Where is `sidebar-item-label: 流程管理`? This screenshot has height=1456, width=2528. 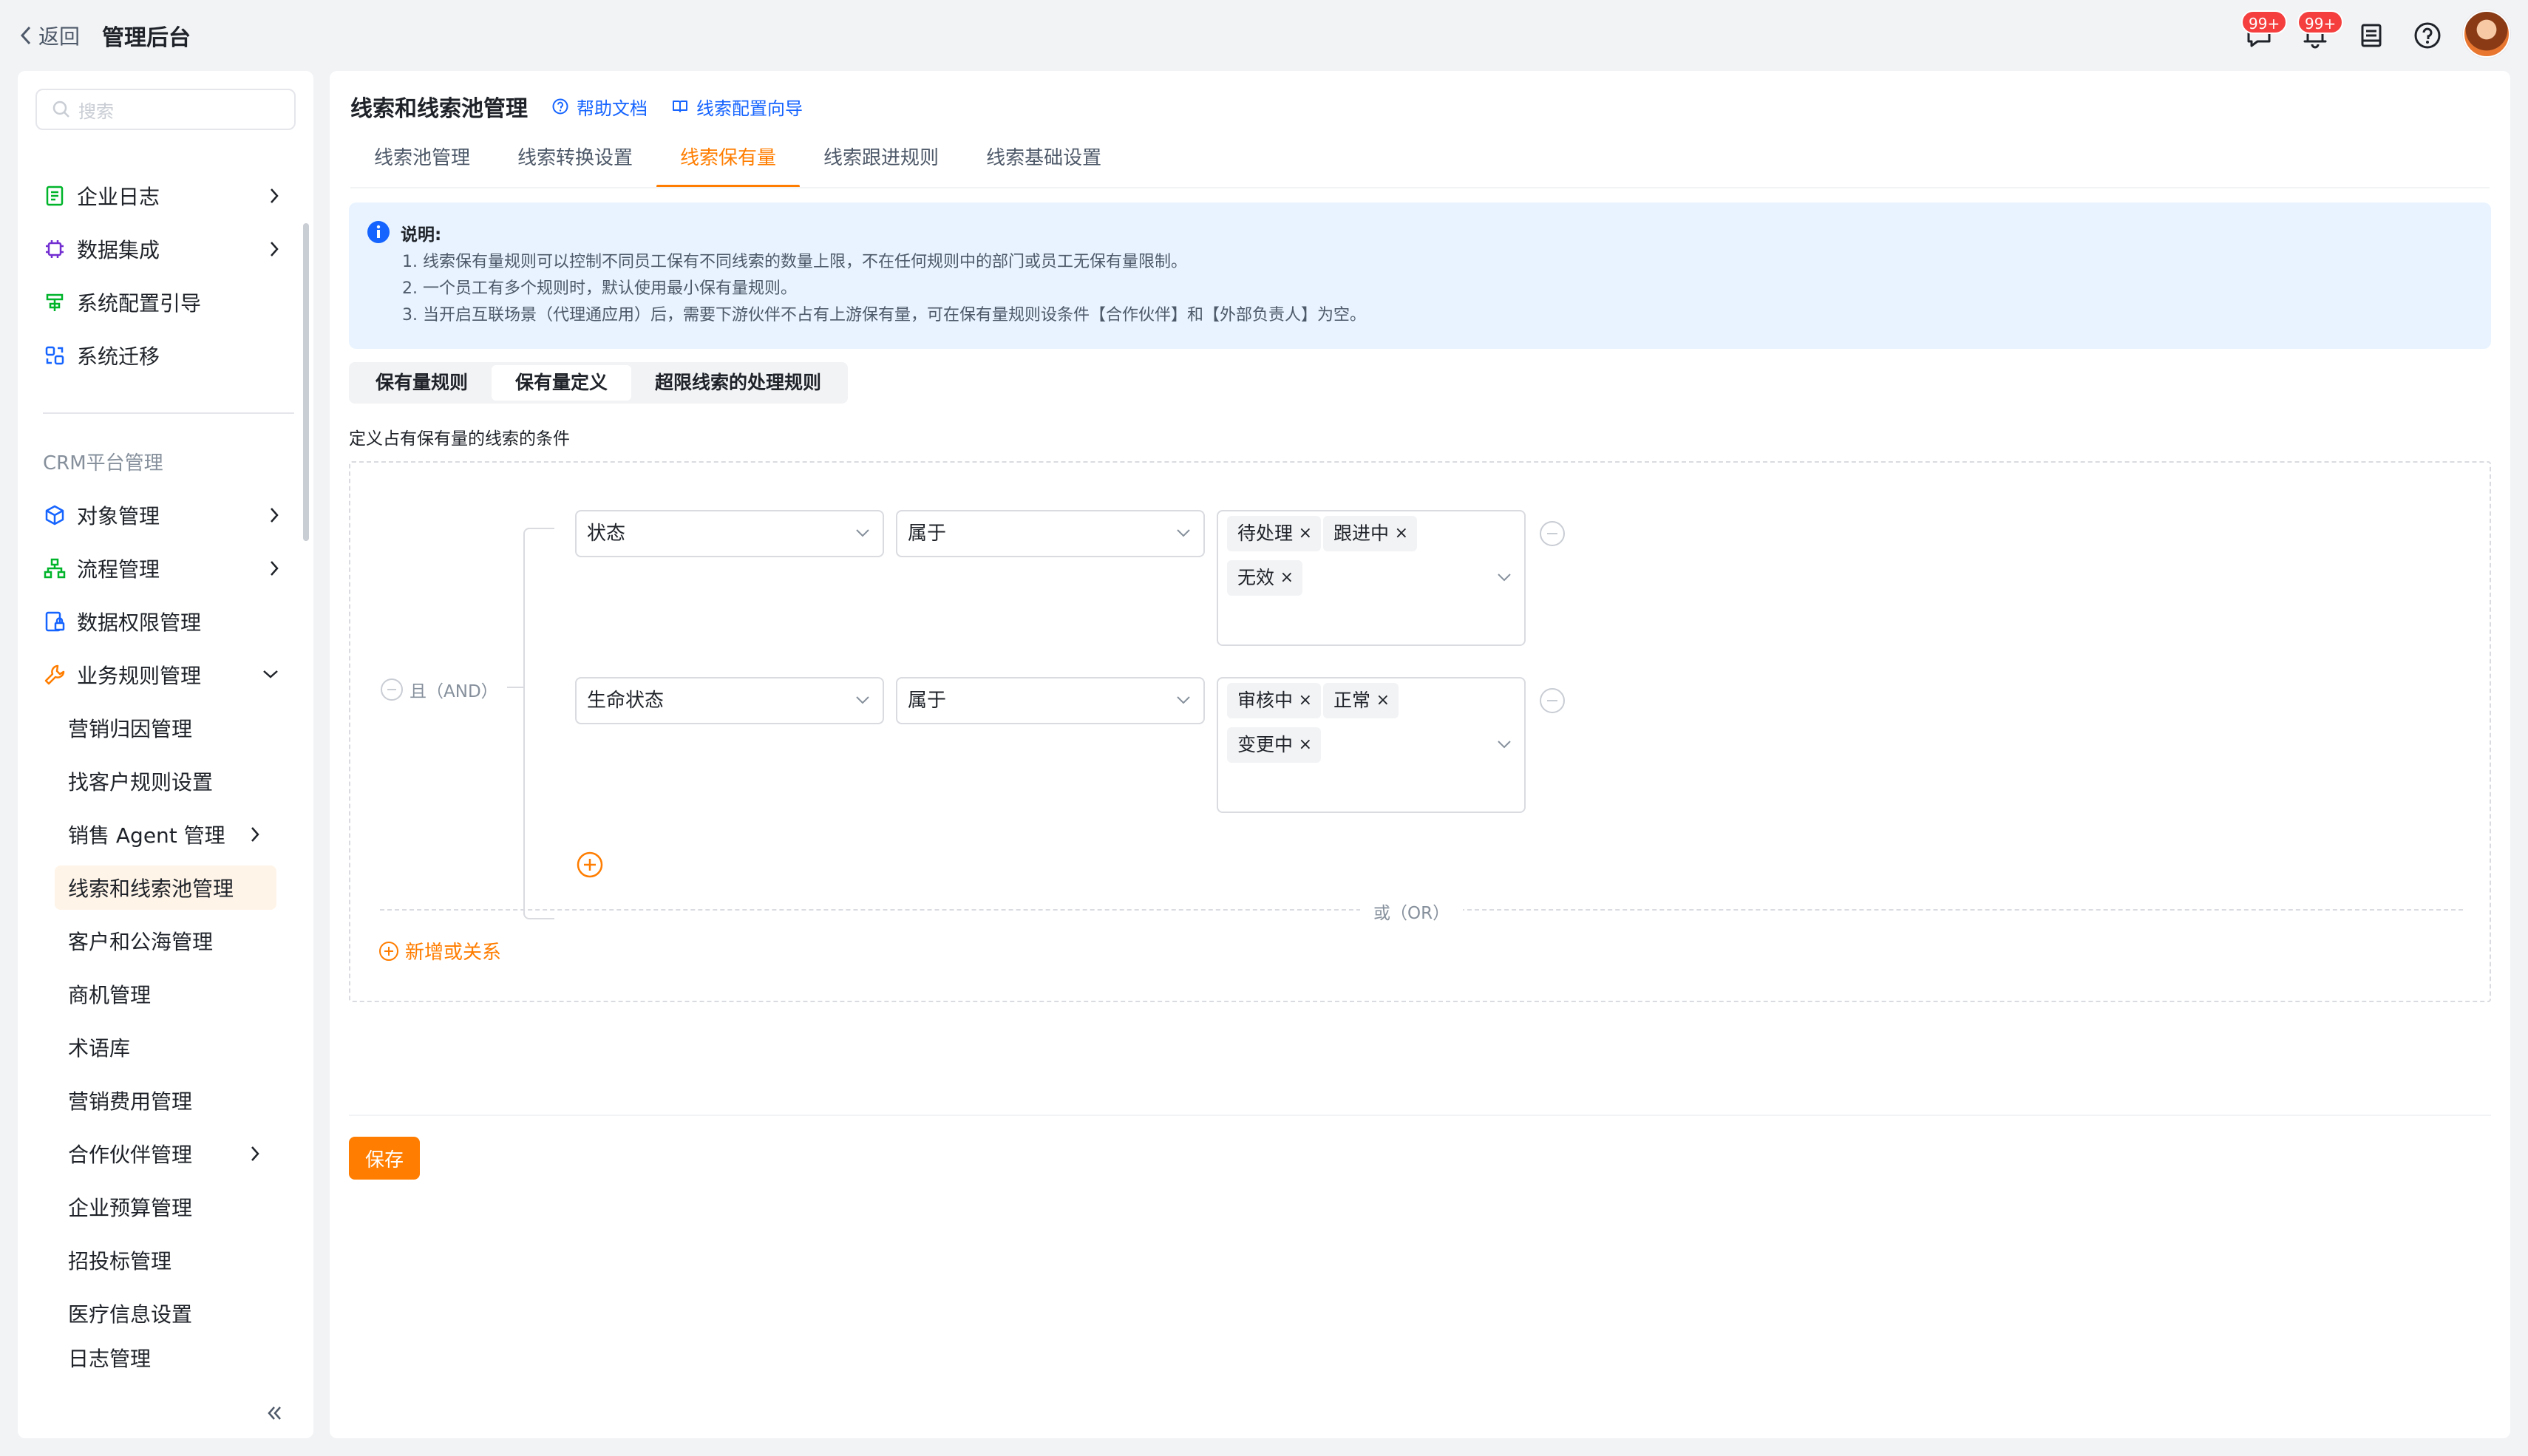 sidebar-item-label: 流程管理 is located at coordinates (118, 569).